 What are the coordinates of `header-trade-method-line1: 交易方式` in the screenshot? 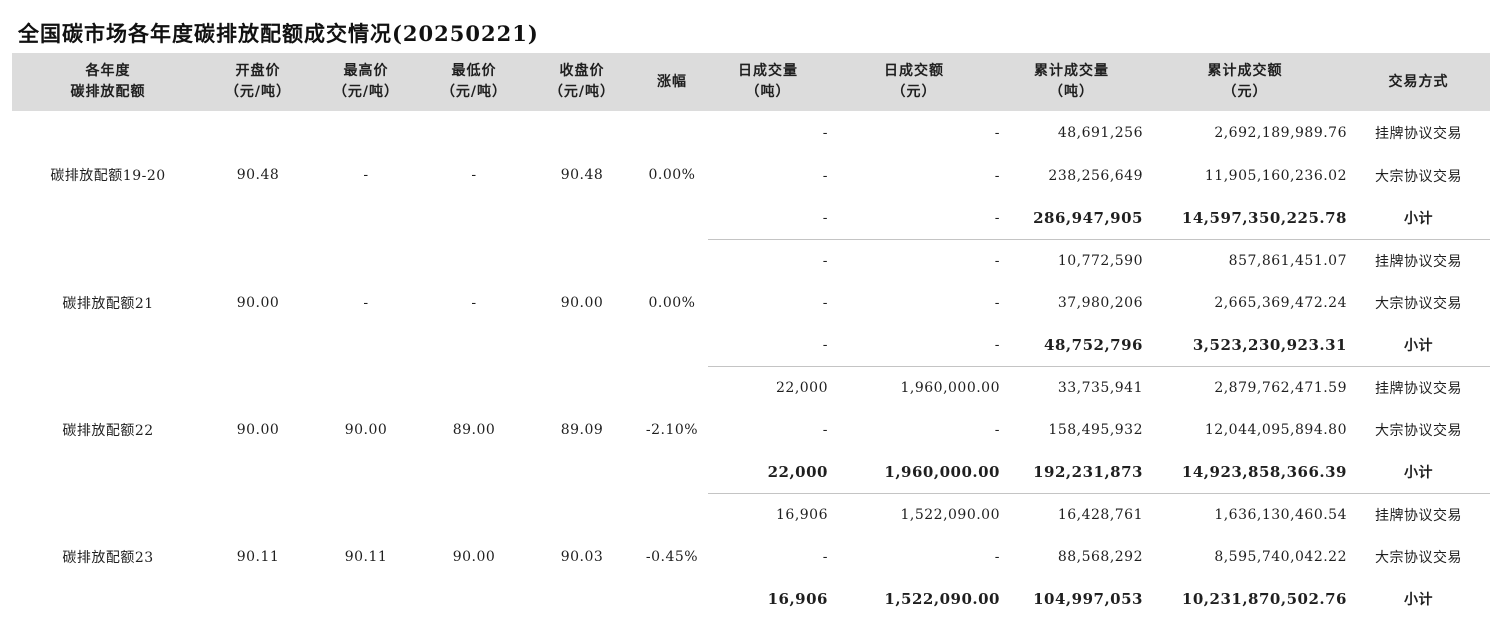 It's located at (1418, 82).